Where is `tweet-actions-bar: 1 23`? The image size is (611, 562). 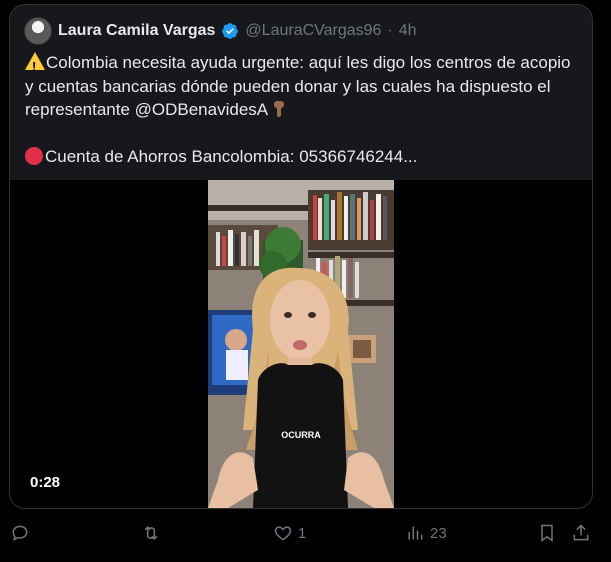
tweet-actions-bar: 1 23 is located at coordinates (305, 533).